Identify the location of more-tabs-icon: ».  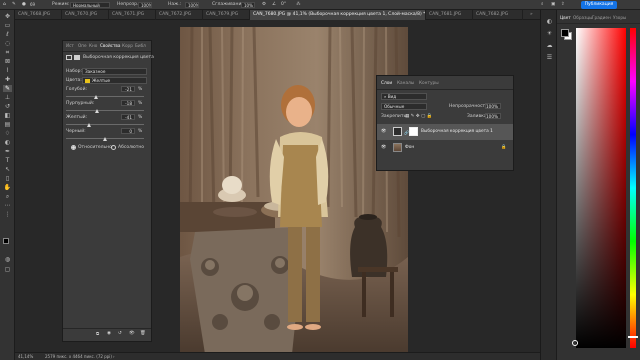
(533, 15).